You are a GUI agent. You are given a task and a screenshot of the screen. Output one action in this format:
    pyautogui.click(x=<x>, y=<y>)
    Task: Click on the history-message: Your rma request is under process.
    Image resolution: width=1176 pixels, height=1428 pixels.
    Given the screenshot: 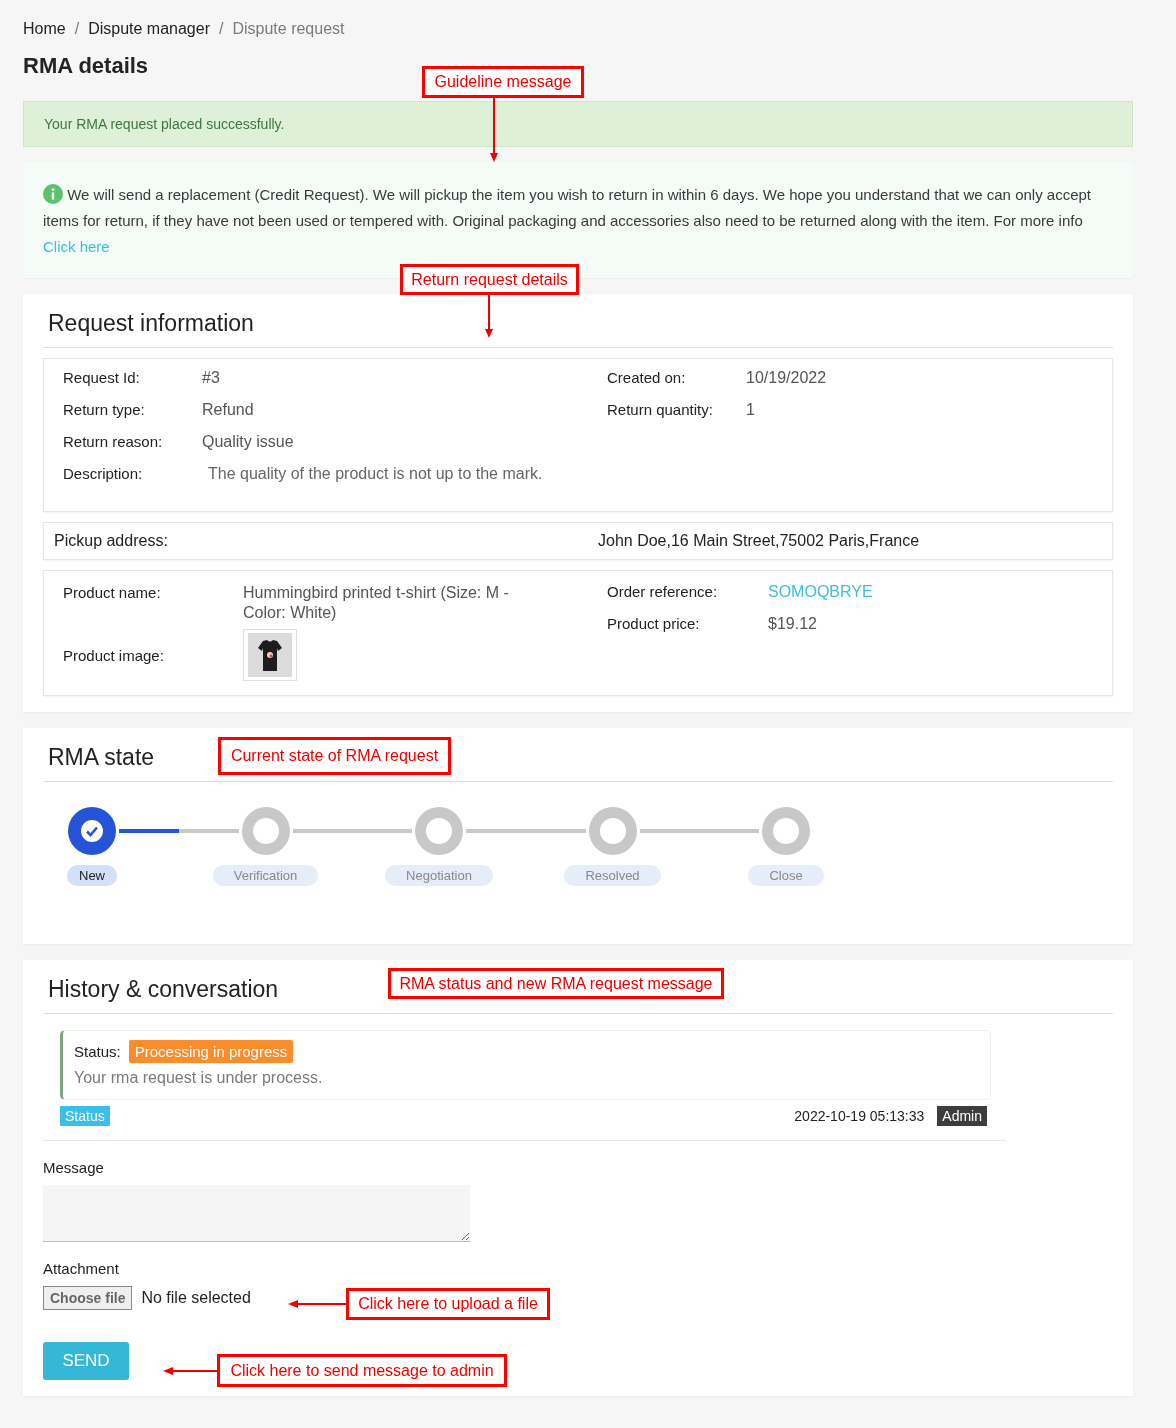 What is the action you would take?
    pyautogui.click(x=199, y=1078)
    